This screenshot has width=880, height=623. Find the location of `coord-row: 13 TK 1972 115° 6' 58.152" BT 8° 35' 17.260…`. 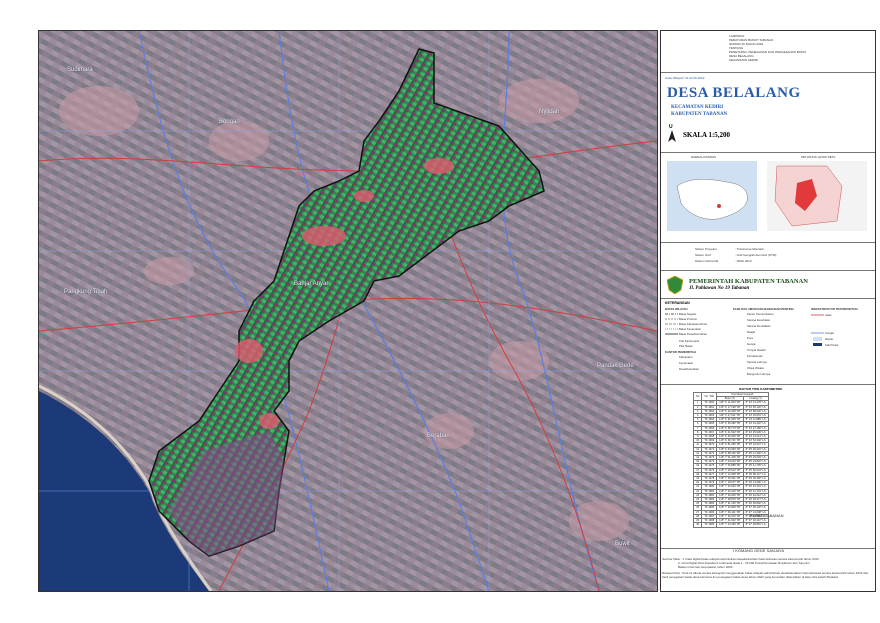

coord-row: 13 TK 1972 115° 6' 58.152" BT 8° 35' 17.260… is located at coordinates (730, 453).